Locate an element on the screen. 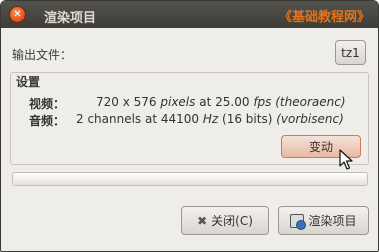  render-button-label: 渲染项目 is located at coordinates (332, 221).